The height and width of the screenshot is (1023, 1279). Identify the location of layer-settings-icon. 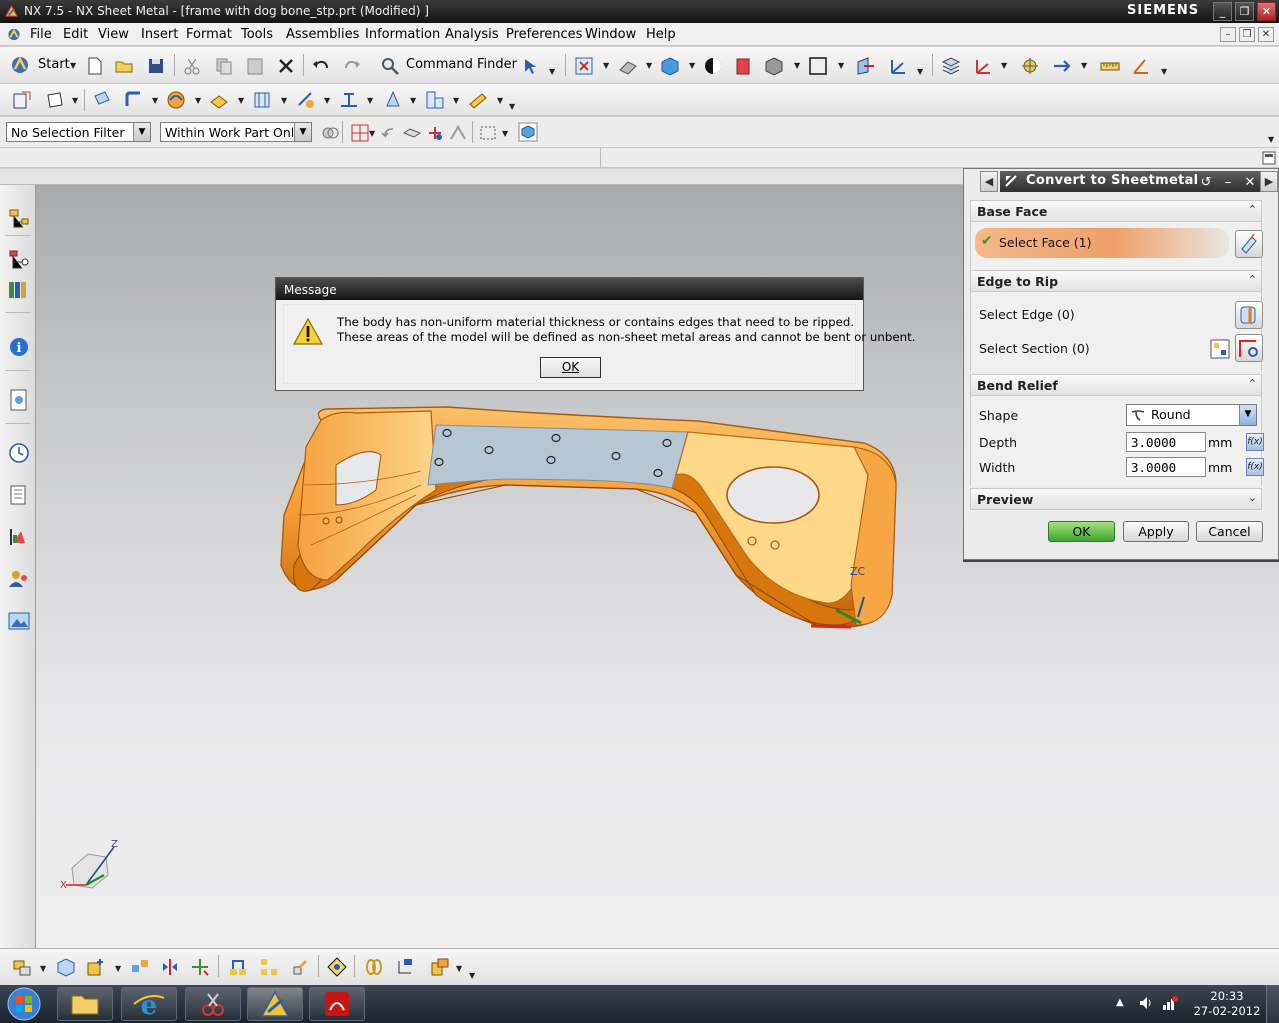
(951, 66).